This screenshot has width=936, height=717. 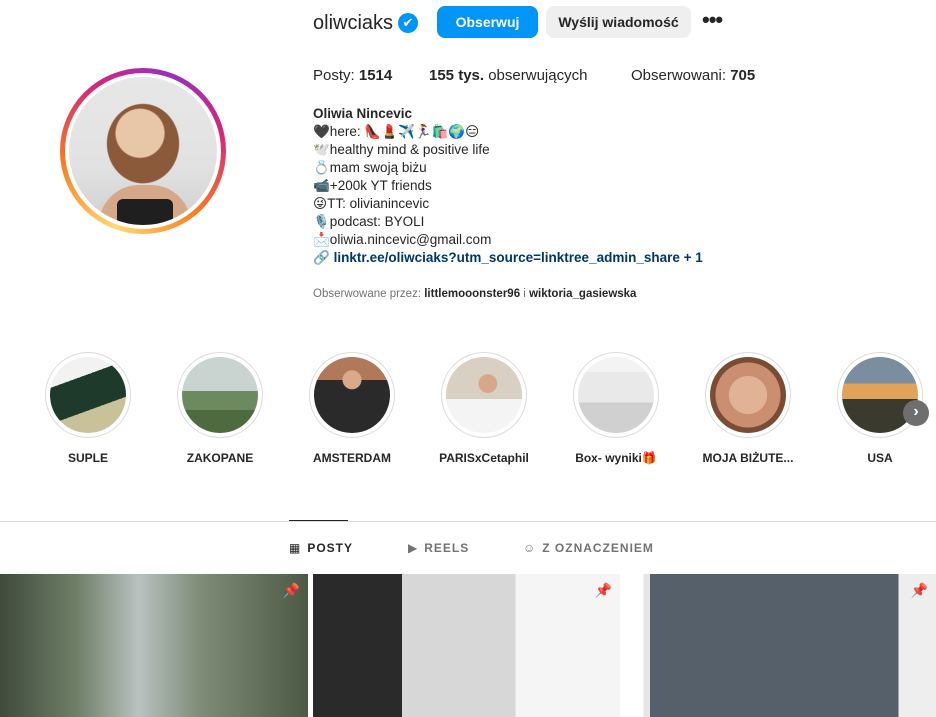 I want to click on bio-line: 😜TT: olivianincevic, so click(x=371, y=203).